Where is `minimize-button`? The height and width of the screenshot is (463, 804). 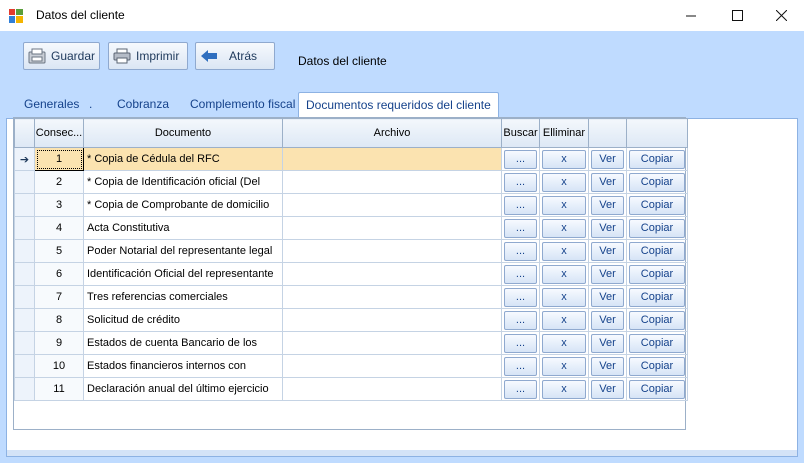 minimize-button is located at coordinates (691, 15).